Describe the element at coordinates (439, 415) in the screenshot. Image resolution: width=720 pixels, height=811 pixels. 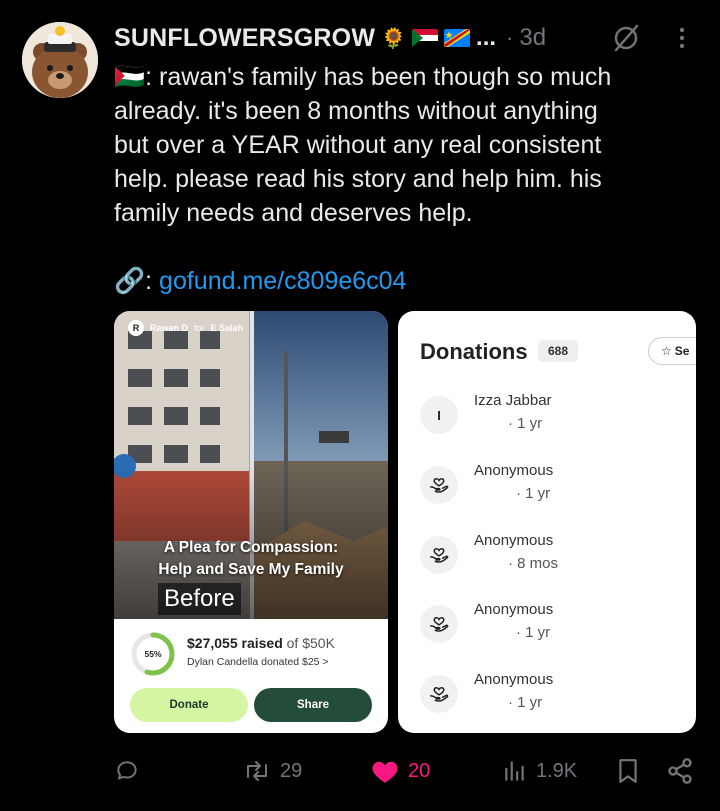
I see `donor-initial-icon: I` at that location.